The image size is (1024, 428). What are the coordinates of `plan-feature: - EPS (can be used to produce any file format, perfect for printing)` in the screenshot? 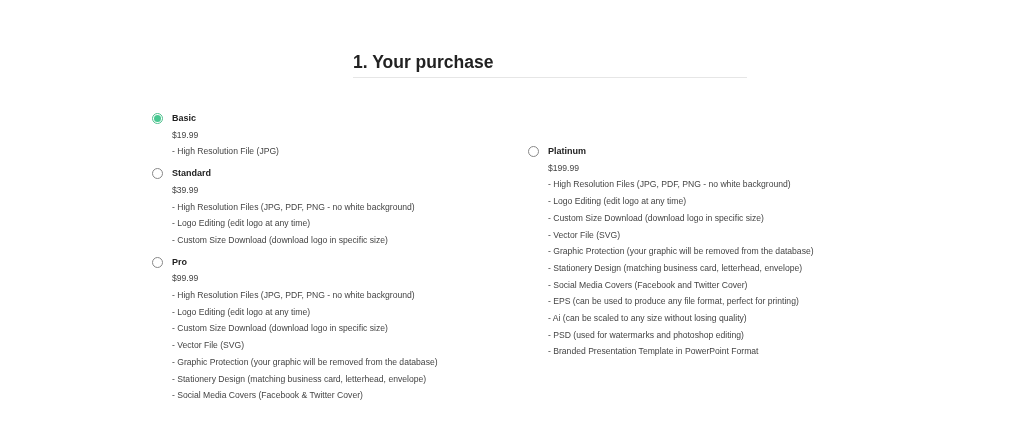 It's located at (674, 302).